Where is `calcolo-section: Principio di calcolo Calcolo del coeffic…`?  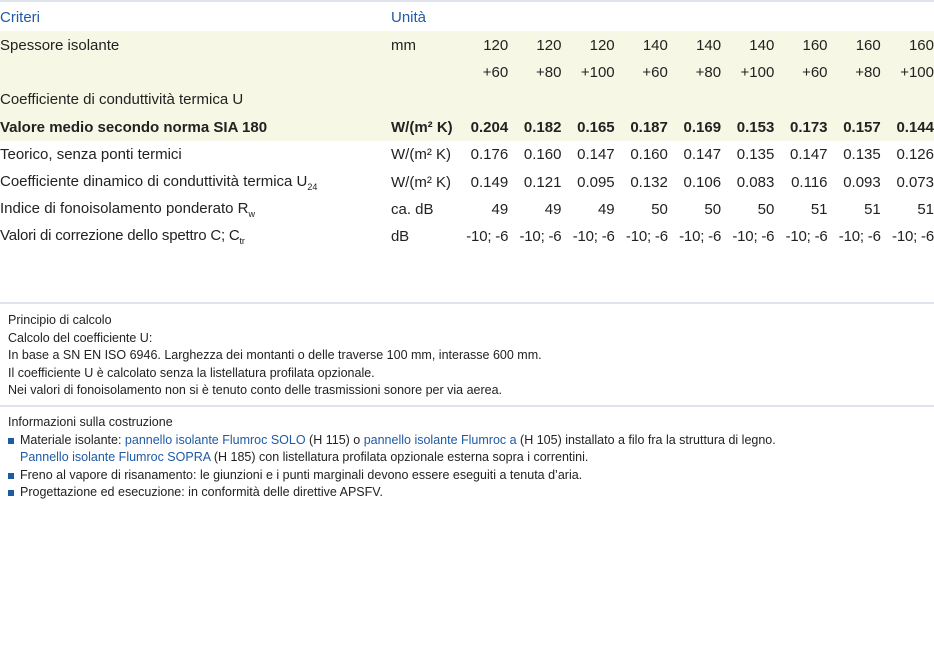
calcolo-section: Principio di calcolo Calcolo del coeffic… is located at coordinates (468, 356).